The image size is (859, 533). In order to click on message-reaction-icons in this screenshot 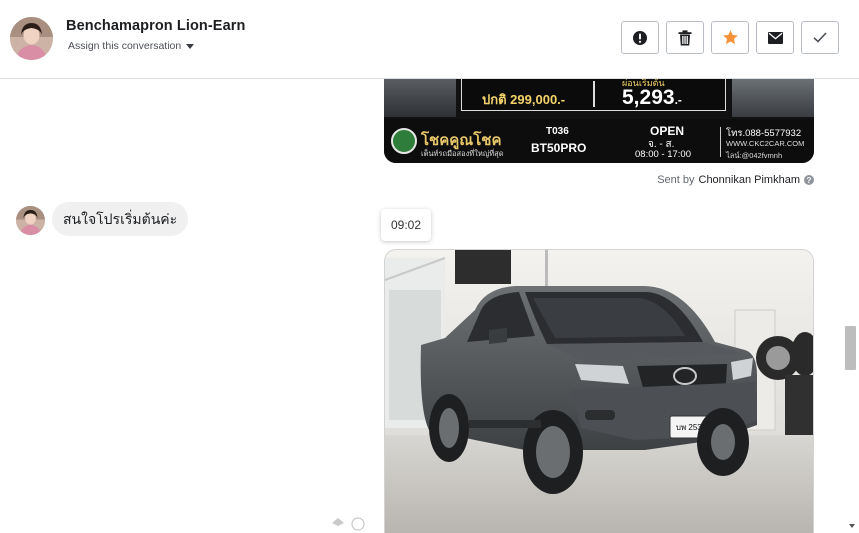, I will do `click(348, 524)`.